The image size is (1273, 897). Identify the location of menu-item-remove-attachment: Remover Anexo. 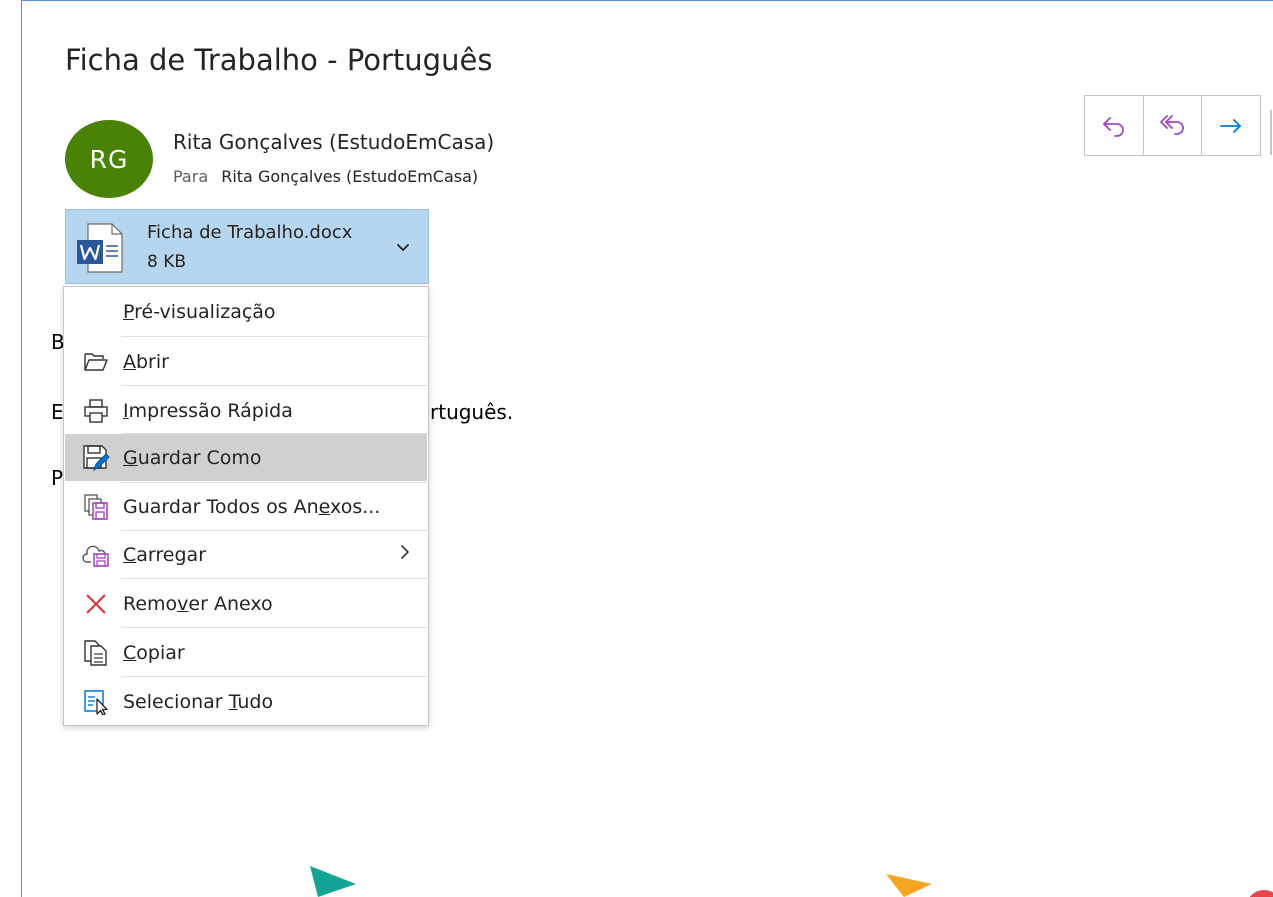
(246, 603).